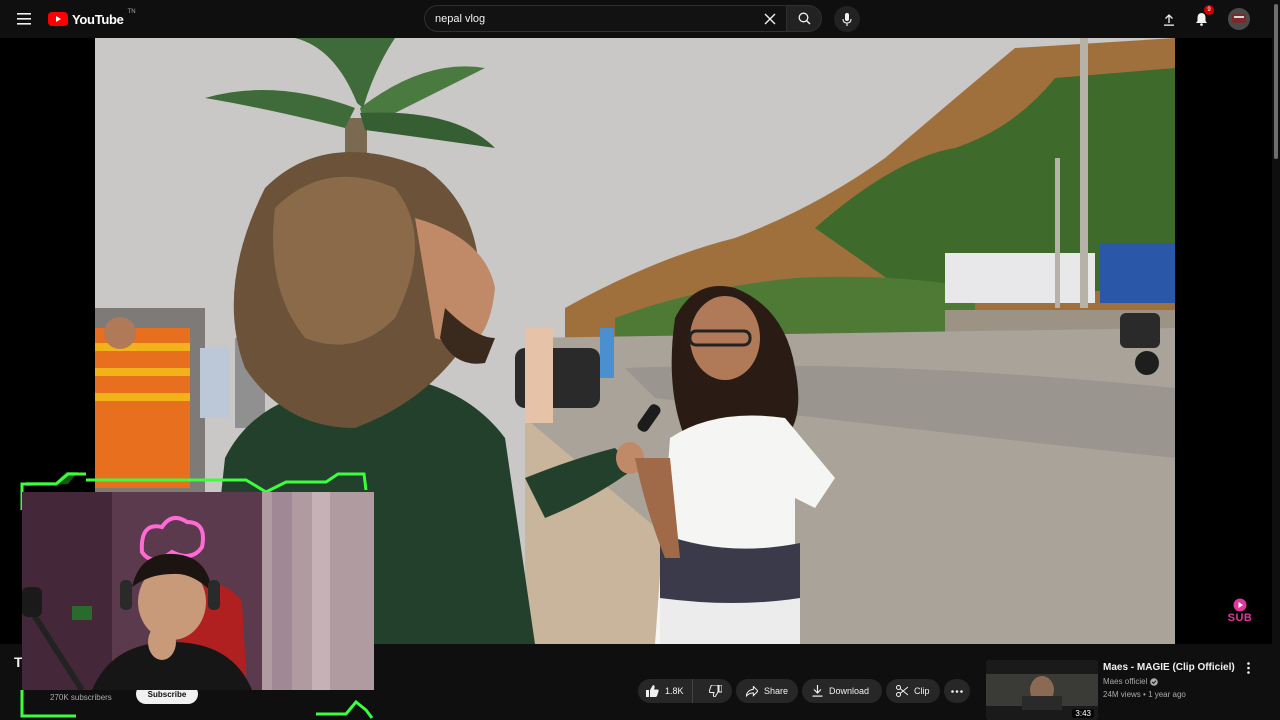 Image resolution: width=1280 pixels, height=720 pixels. I want to click on more-icon, so click(957, 691).